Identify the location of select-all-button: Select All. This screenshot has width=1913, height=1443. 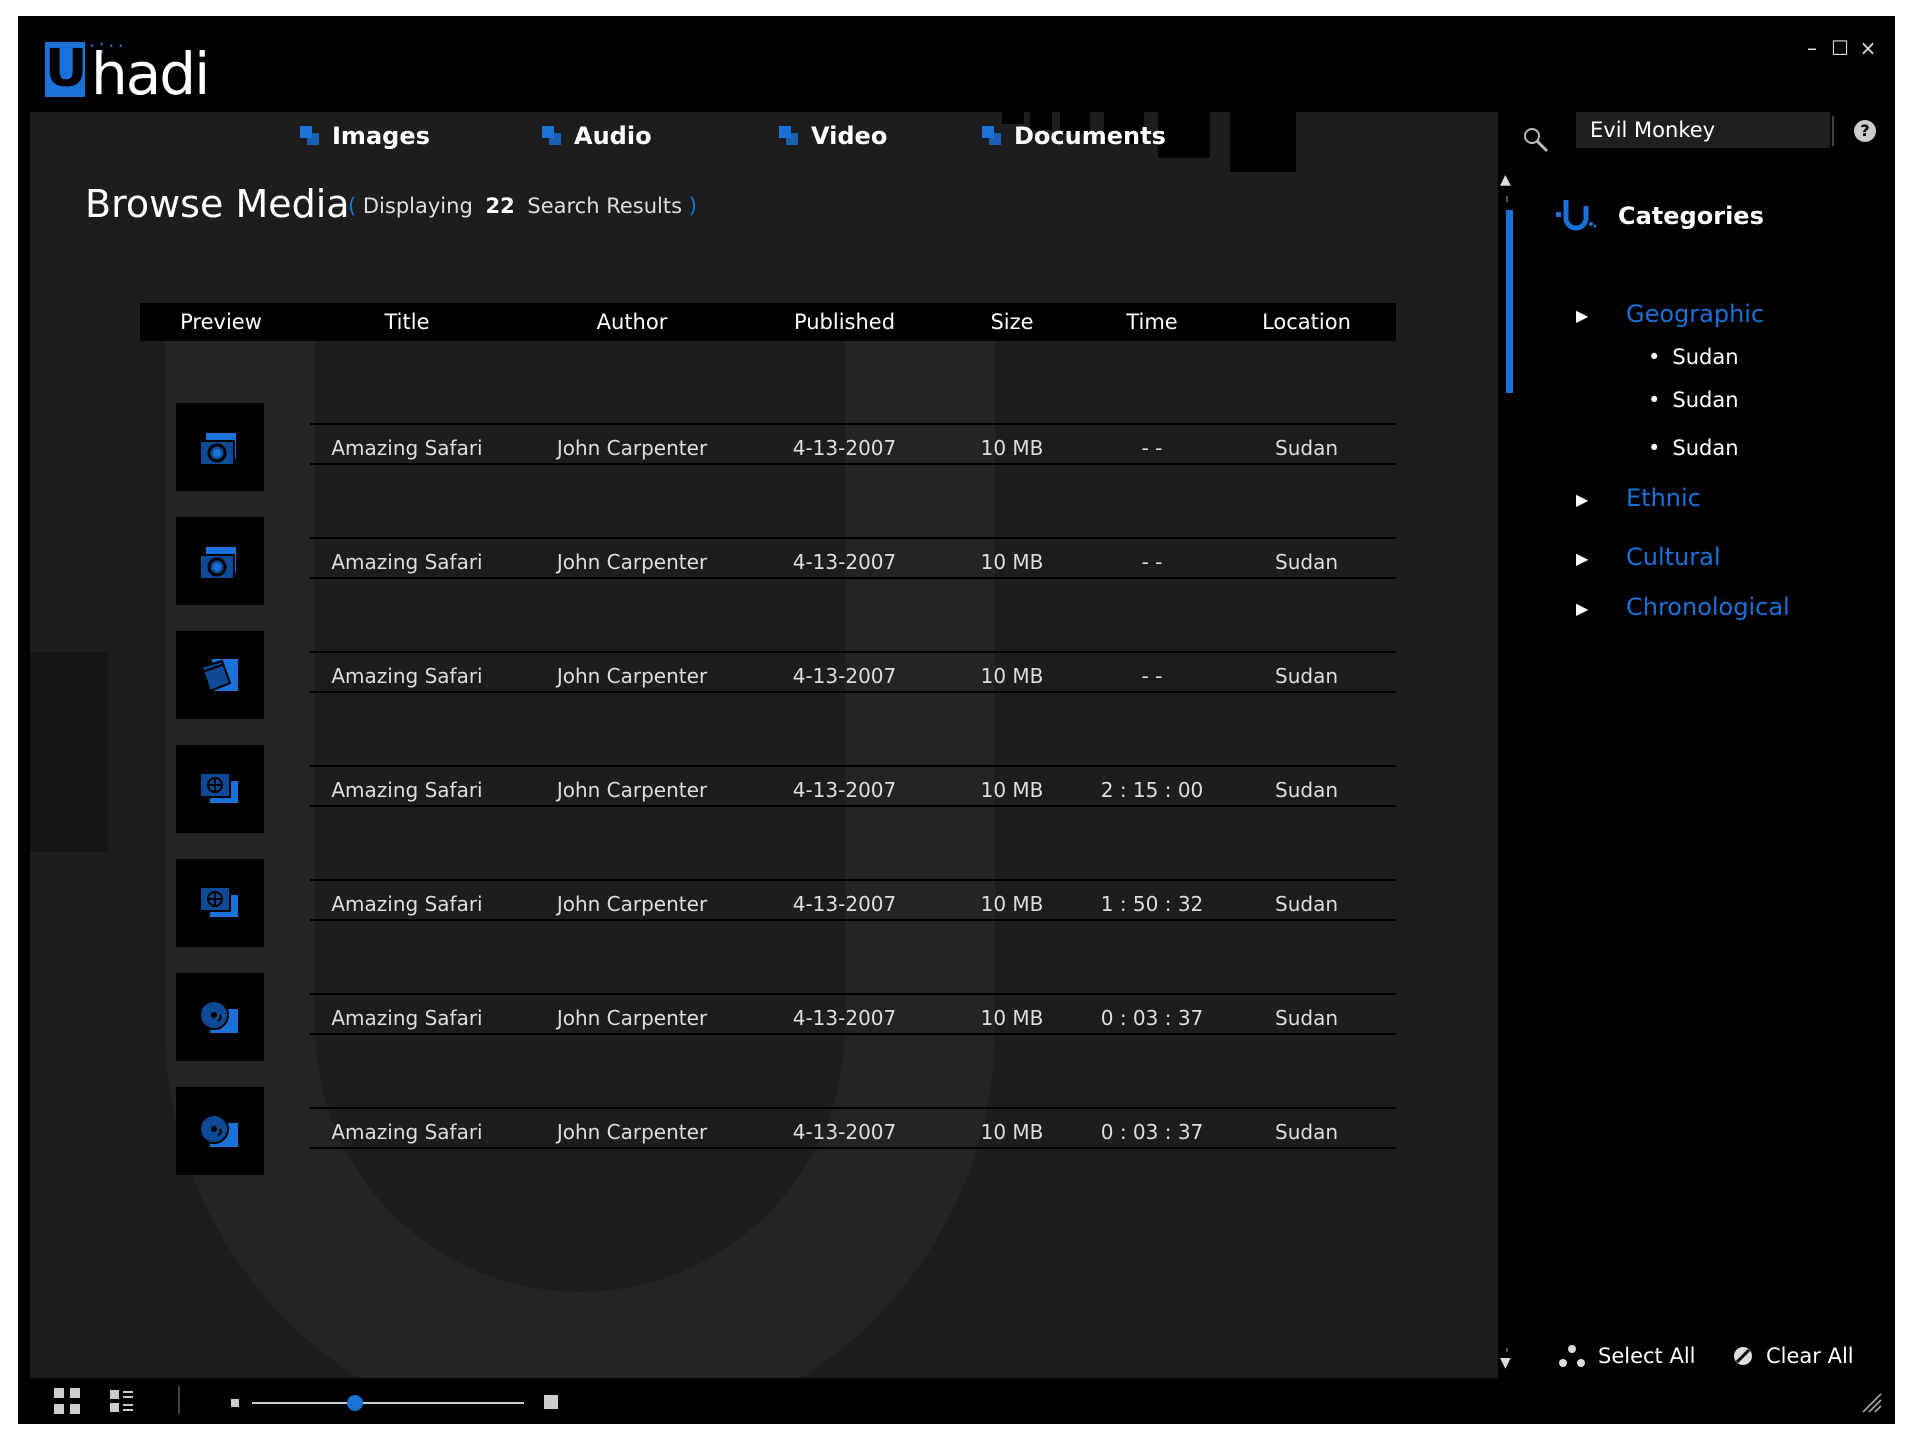
(1627, 1356).